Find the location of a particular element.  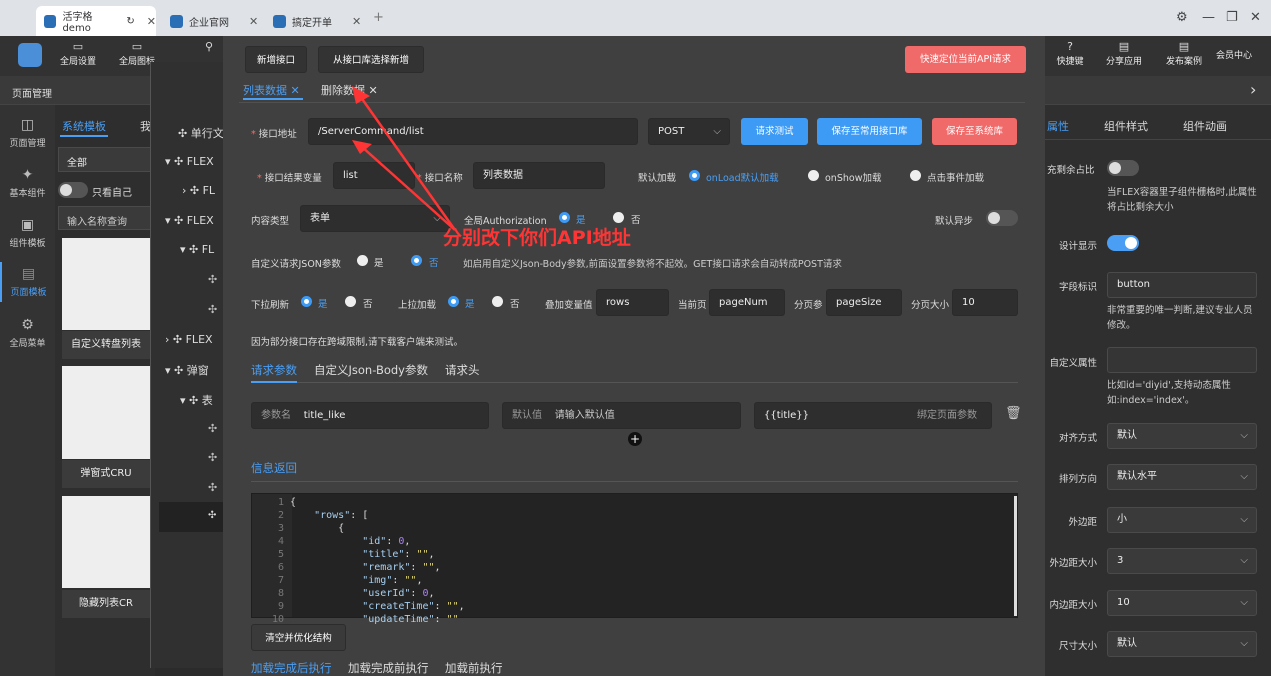

annotation-arrows is located at coordinates (404, 158).